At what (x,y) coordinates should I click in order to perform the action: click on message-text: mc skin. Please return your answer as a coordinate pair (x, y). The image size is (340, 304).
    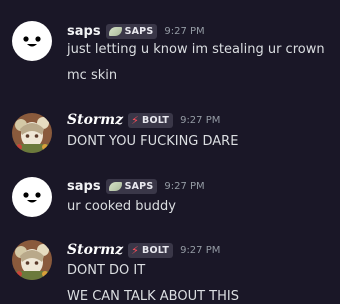
    Looking at the image, I should click on (92, 75).